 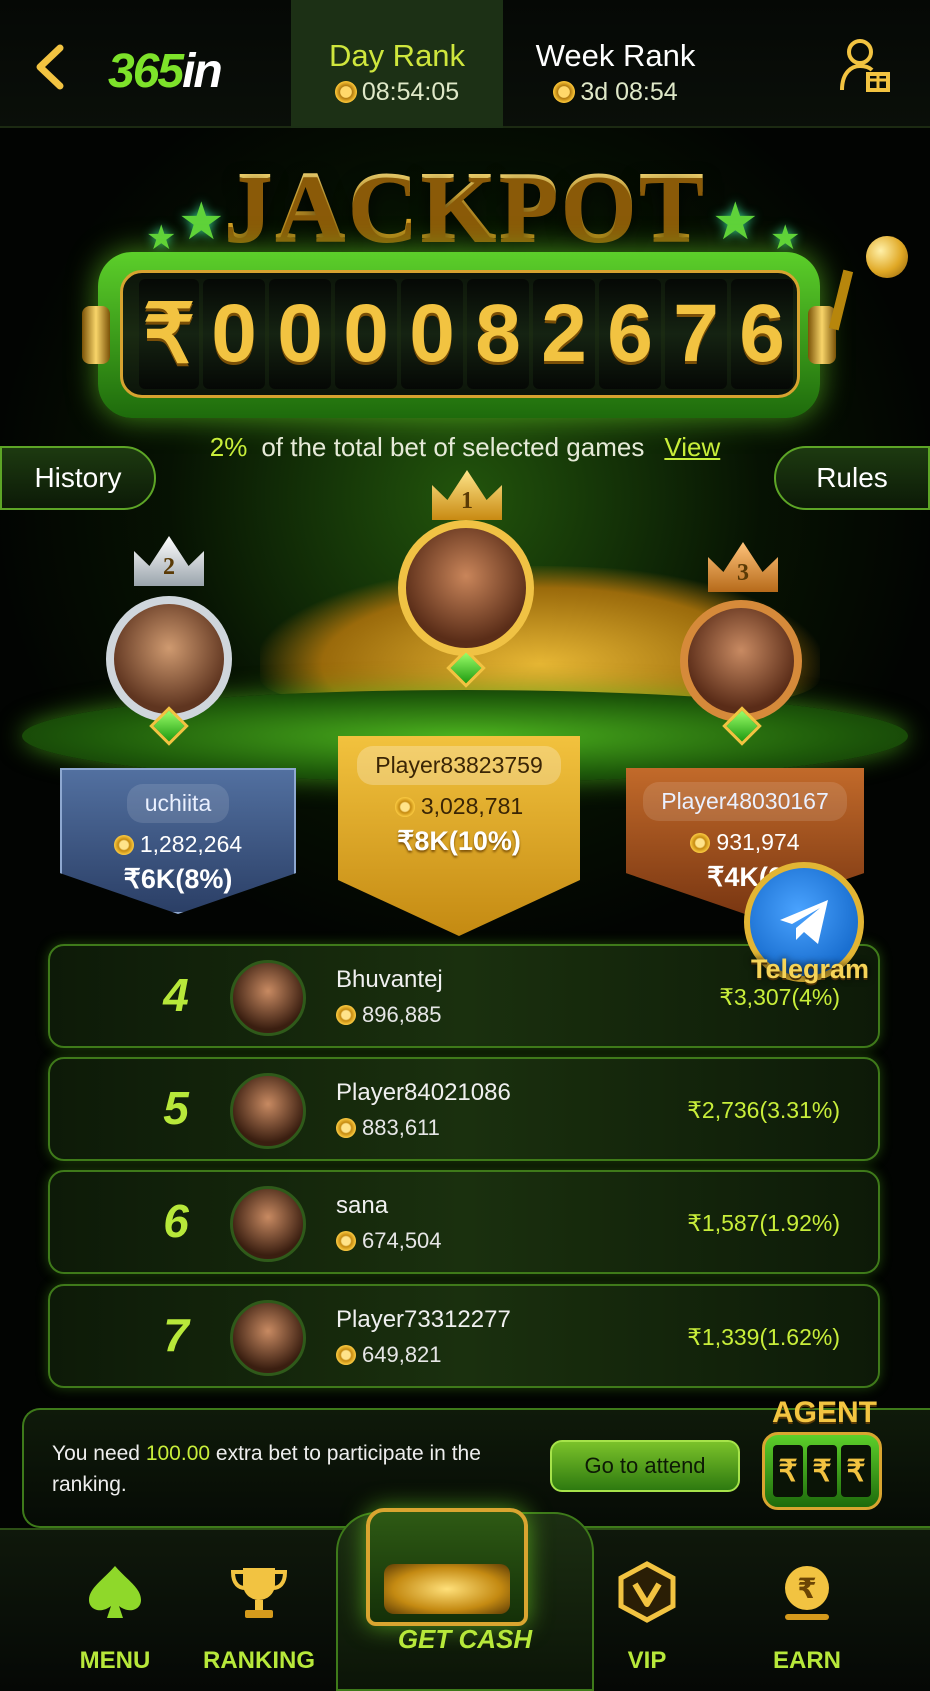 I want to click on logo-number: 365, so click(x=146, y=71).